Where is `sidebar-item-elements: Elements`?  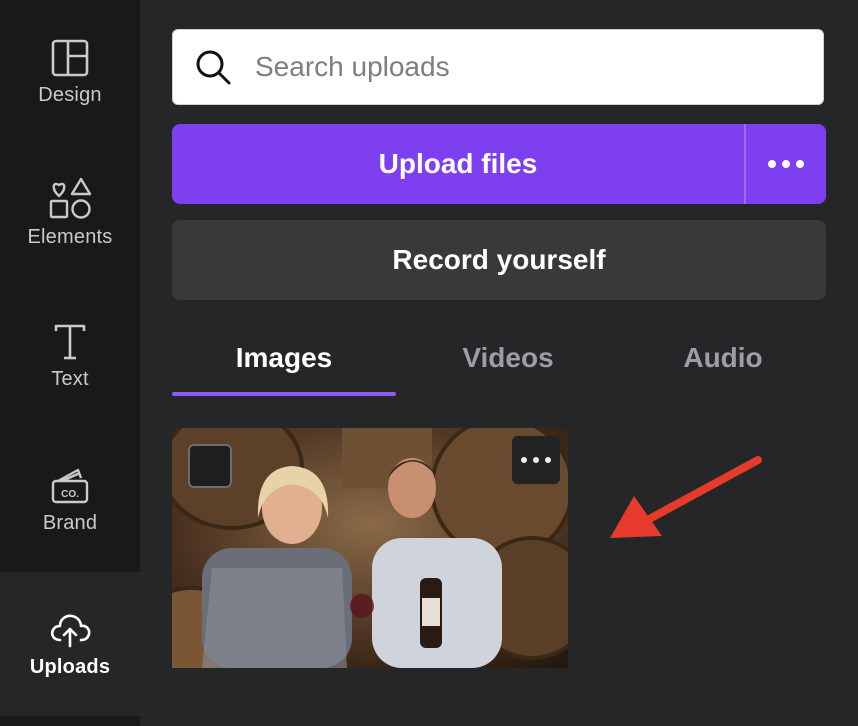 sidebar-item-elements: Elements is located at coordinates (70, 212).